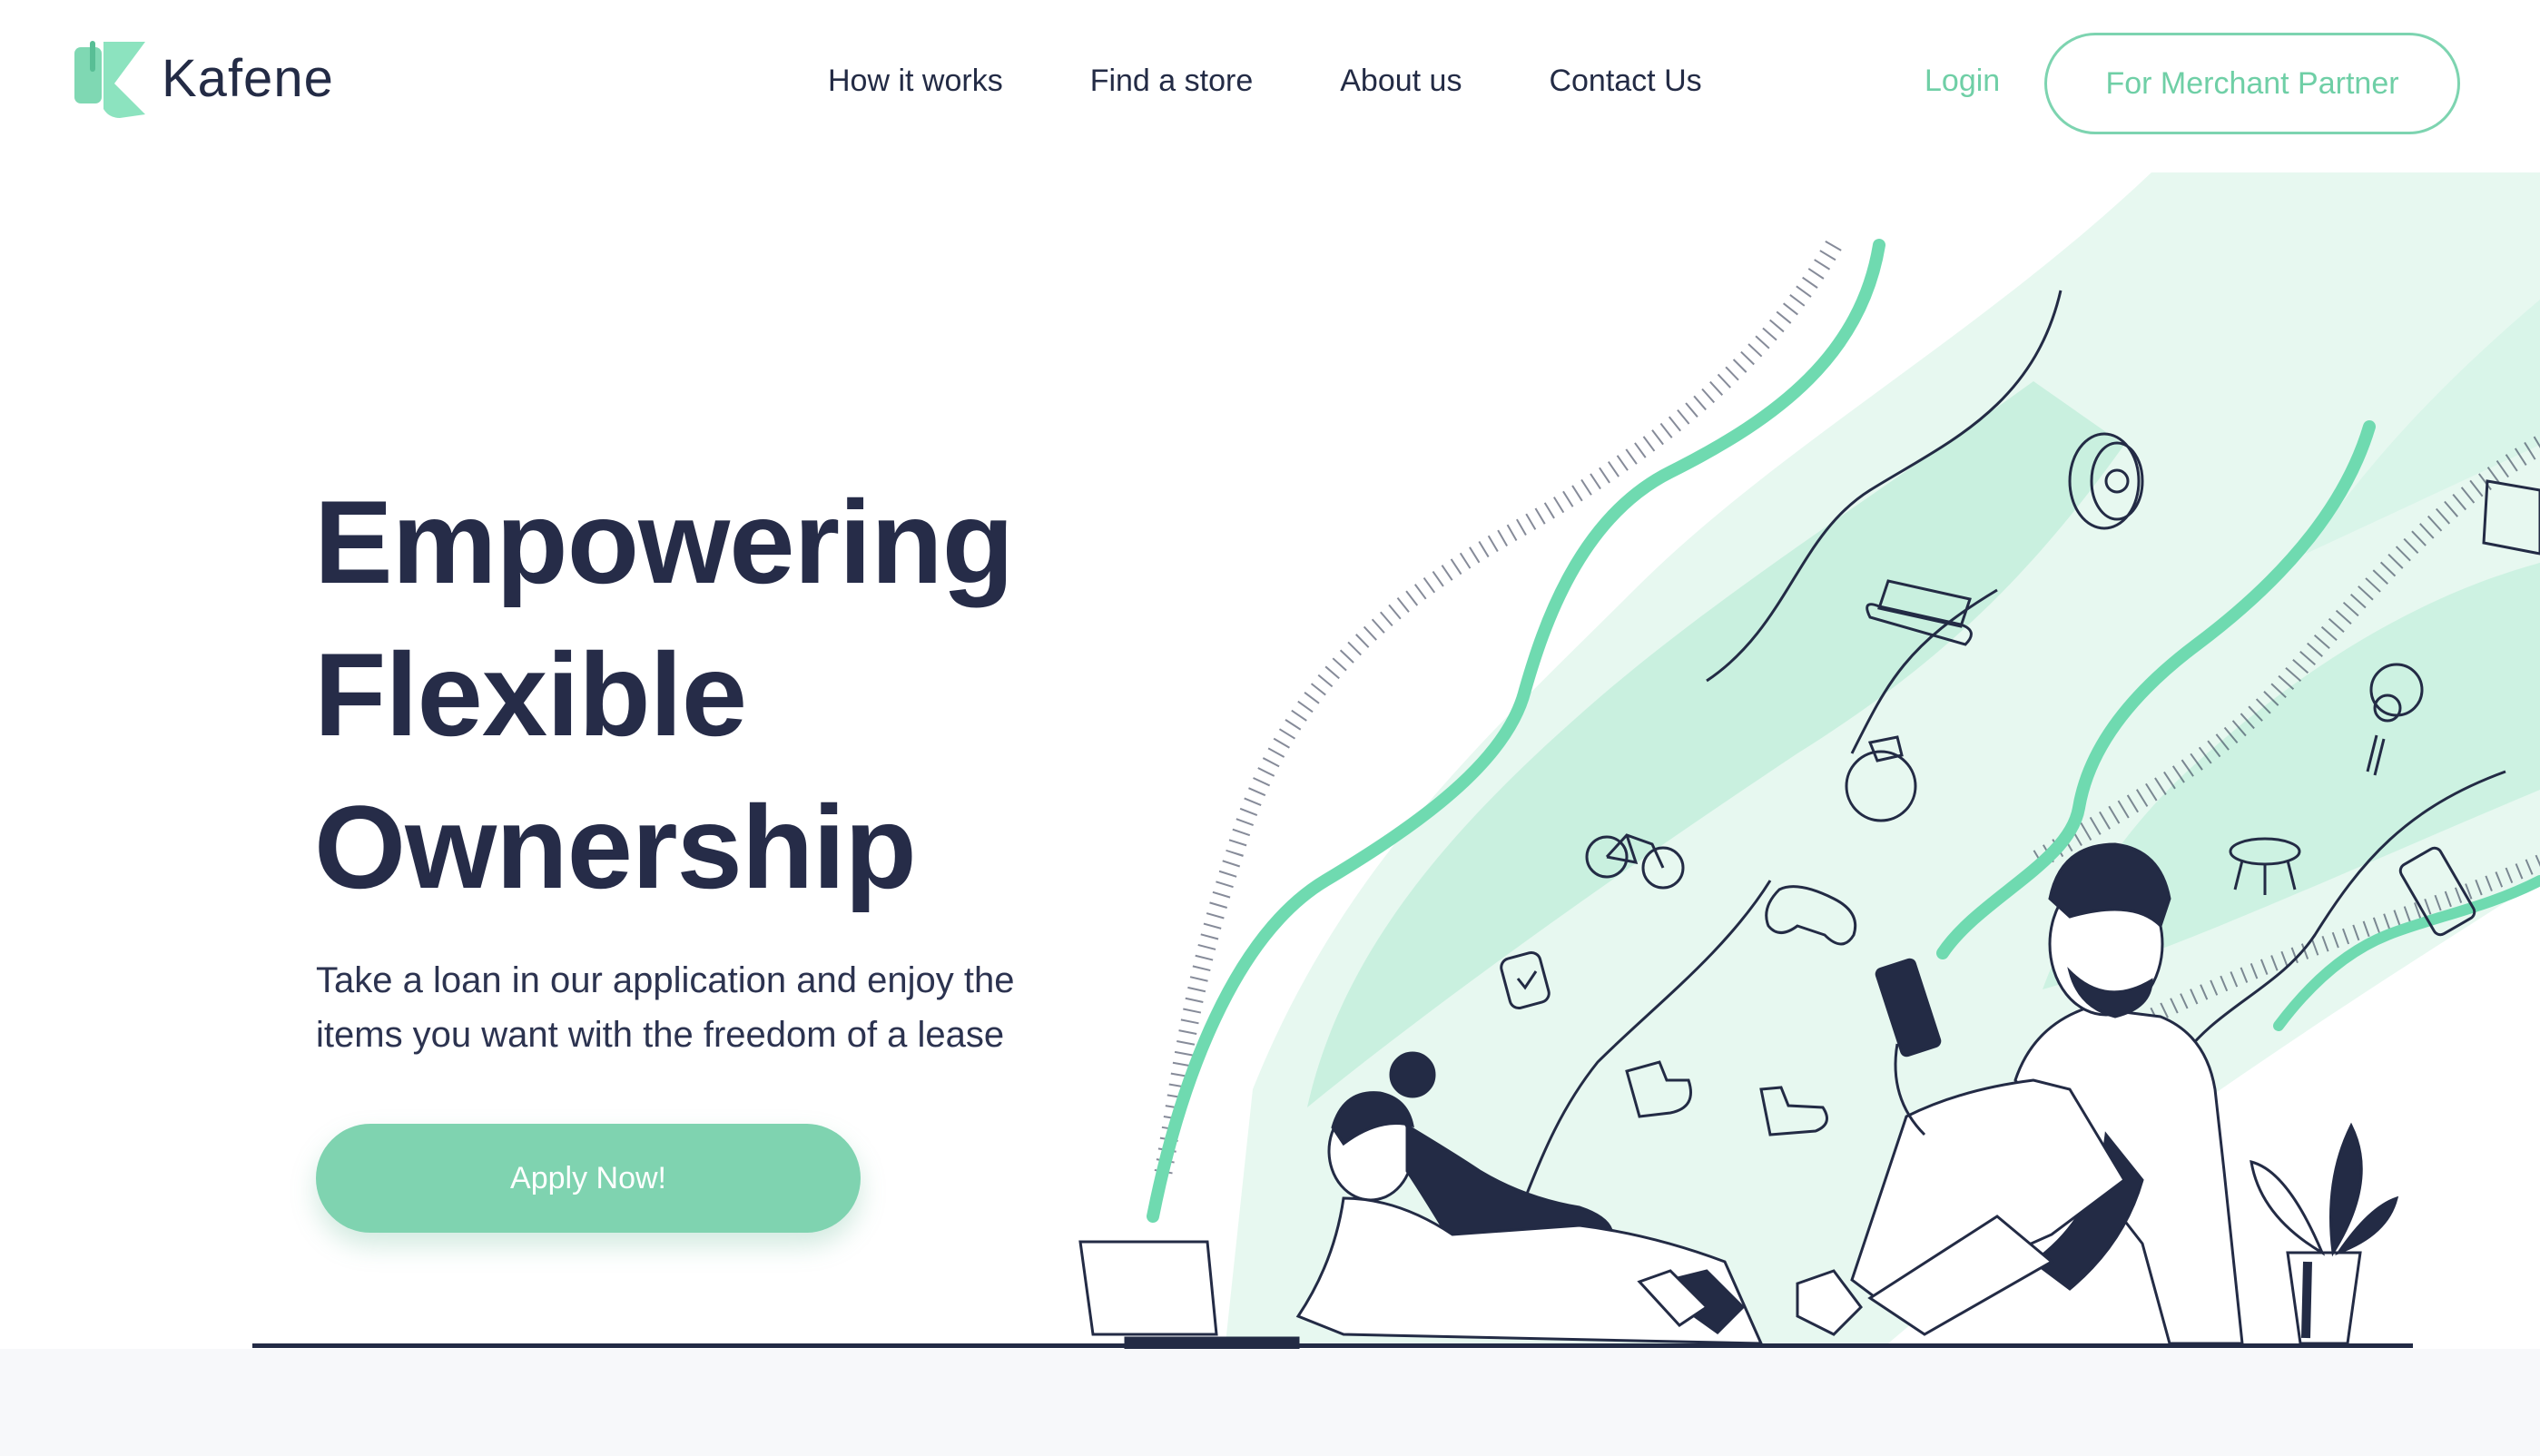  Describe the element at coordinates (530, 695) in the screenshot. I see `hero-title-line-2: Flexible` at that location.